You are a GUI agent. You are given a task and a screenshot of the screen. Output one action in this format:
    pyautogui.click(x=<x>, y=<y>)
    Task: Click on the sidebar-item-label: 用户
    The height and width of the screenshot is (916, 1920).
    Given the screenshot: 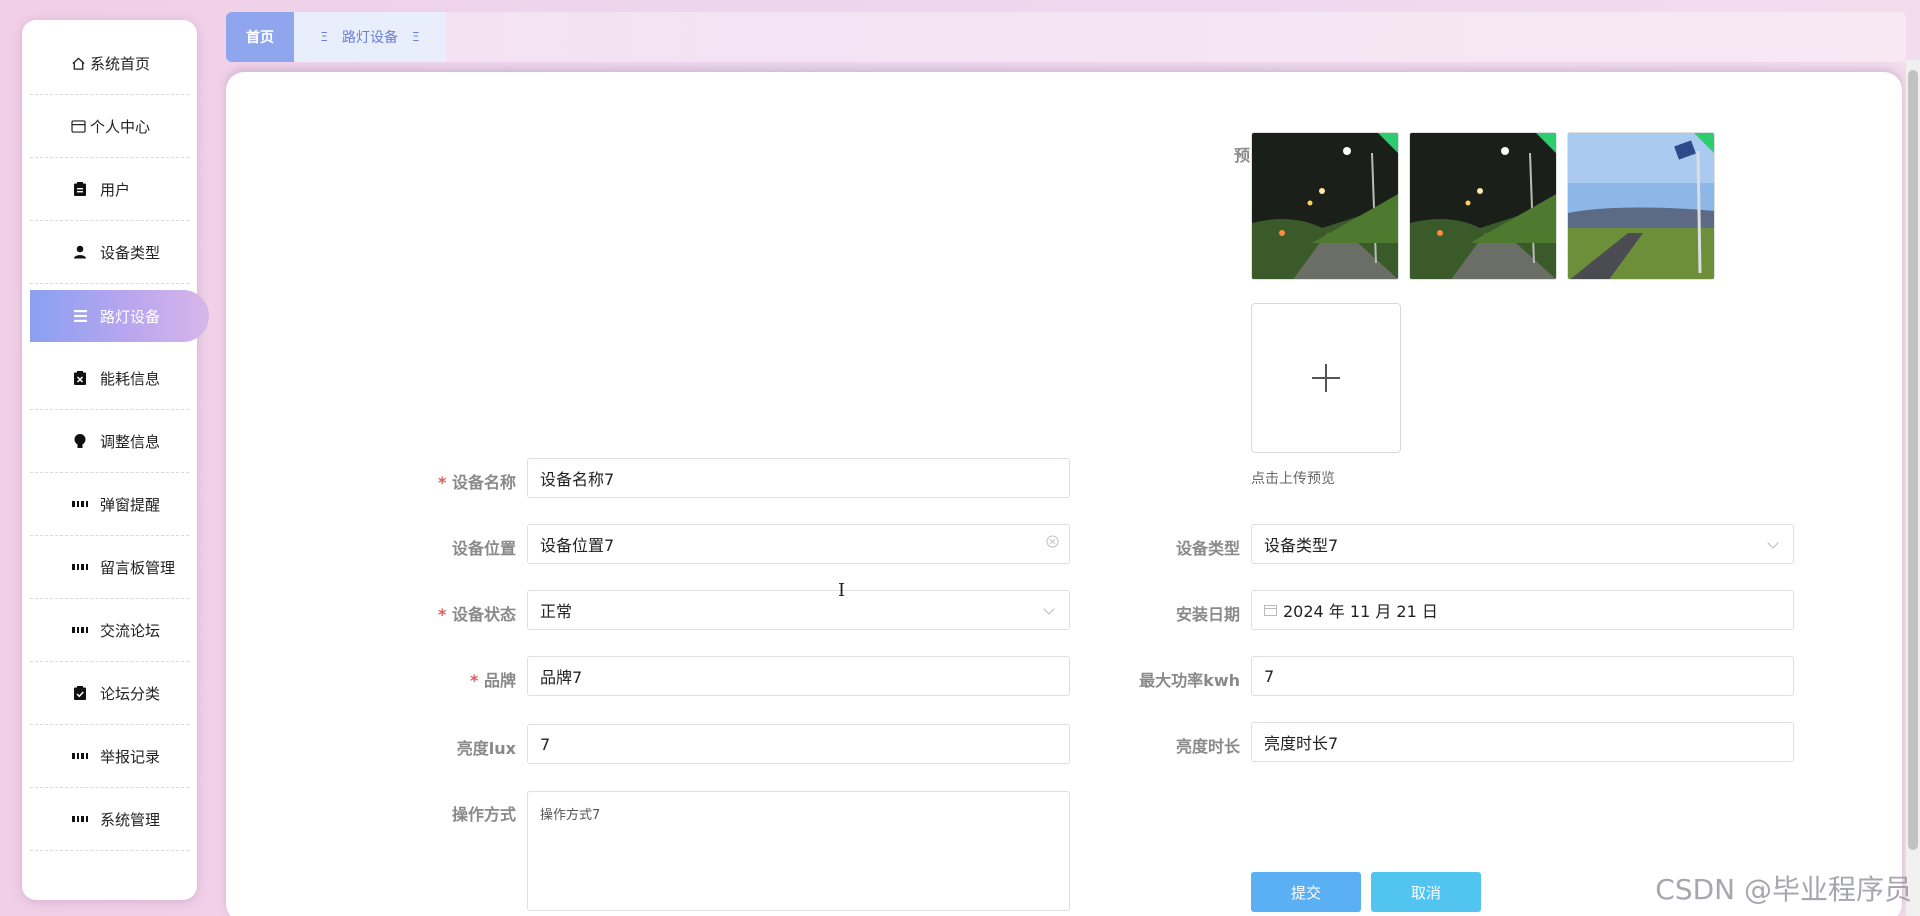 What is the action you would take?
    pyautogui.click(x=115, y=189)
    